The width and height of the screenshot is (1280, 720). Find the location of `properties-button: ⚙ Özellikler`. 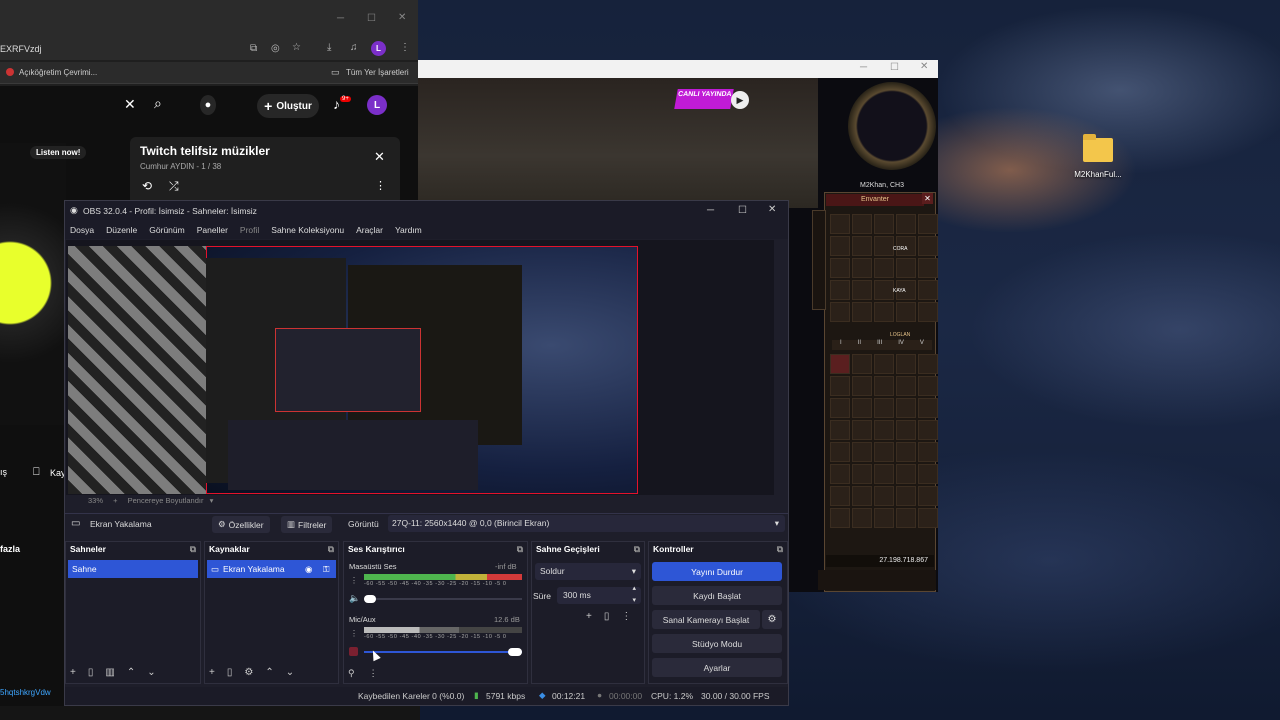

properties-button: ⚙ Özellikler is located at coordinates (241, 524).